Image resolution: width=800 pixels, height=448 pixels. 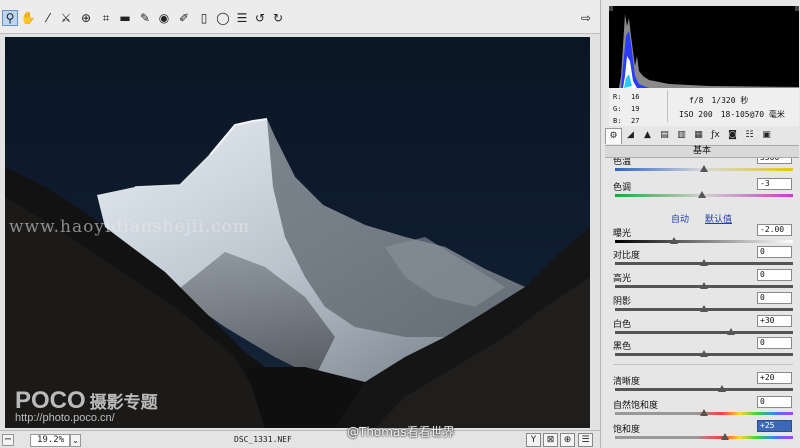 I want to click on auto-link: 自动, so click(x=680, y=218).